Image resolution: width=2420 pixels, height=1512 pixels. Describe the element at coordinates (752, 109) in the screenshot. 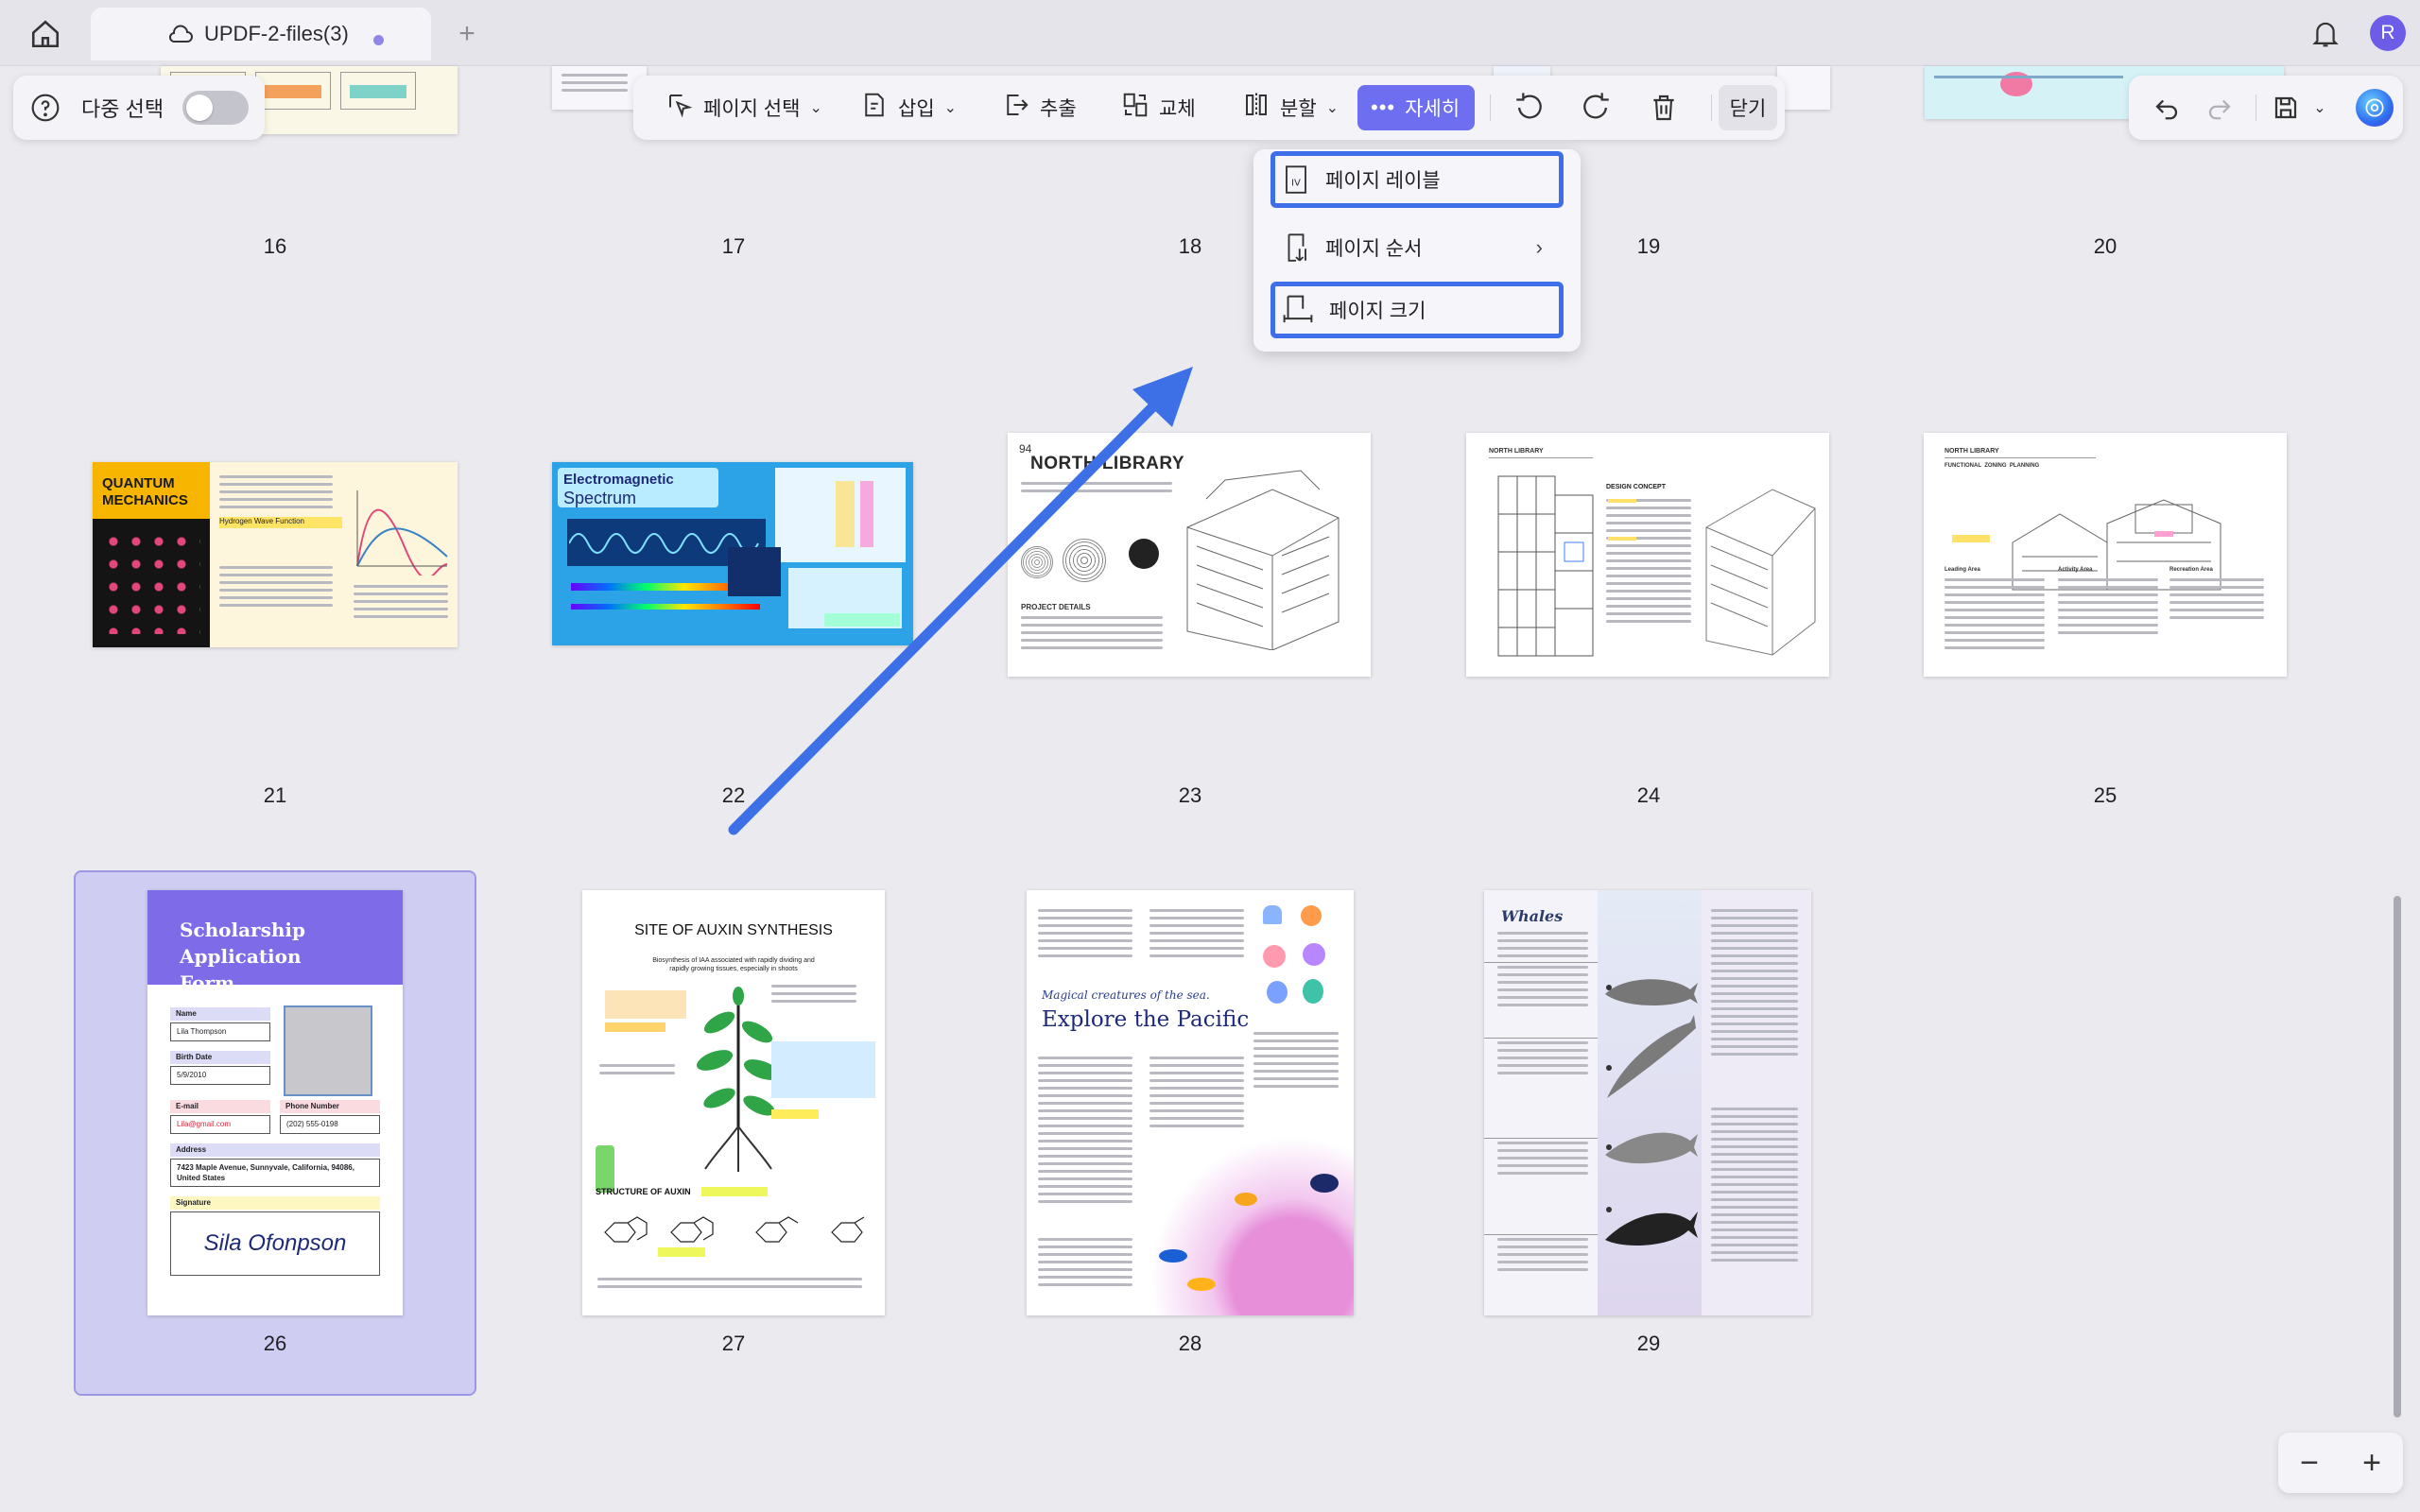

I see `page-select-label: 페이지 선택` at that location.